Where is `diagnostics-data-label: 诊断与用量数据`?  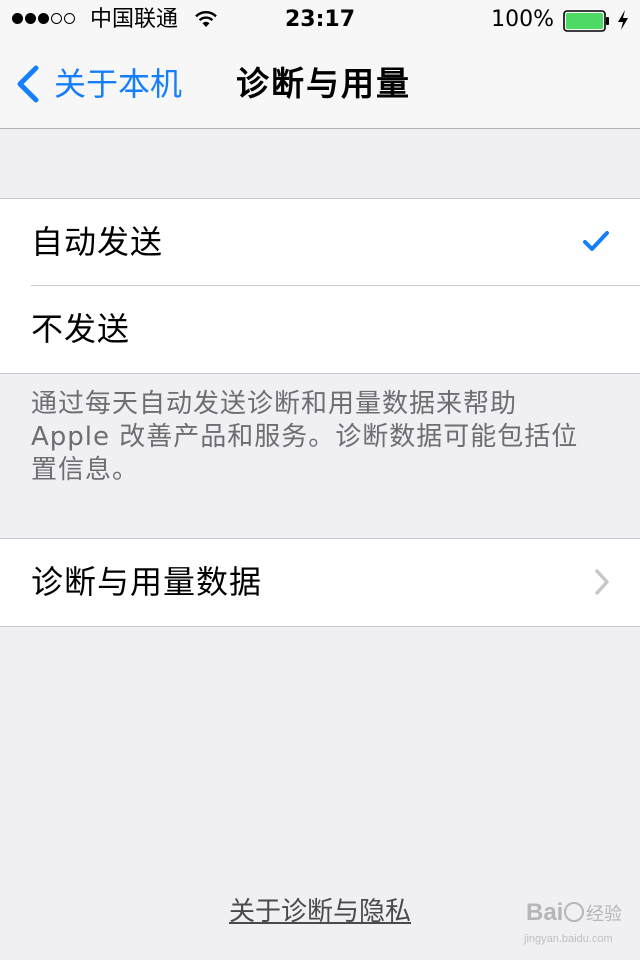 diagnostics-data-label: 诊断与用量数据 is located at coordinates (147, 582).